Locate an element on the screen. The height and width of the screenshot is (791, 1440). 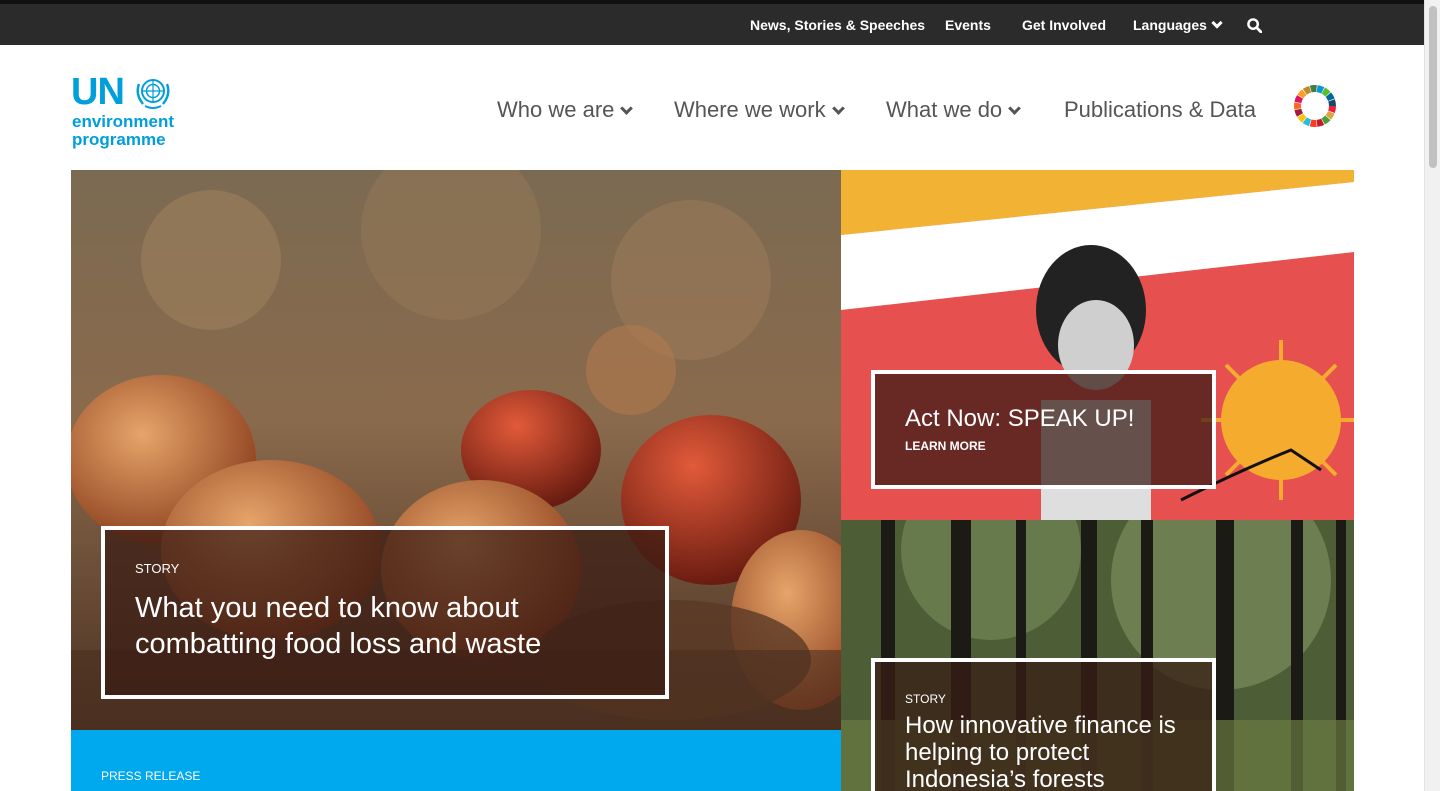
nav-who-we-are-label: Who we are is located at coordinates (556, 109).